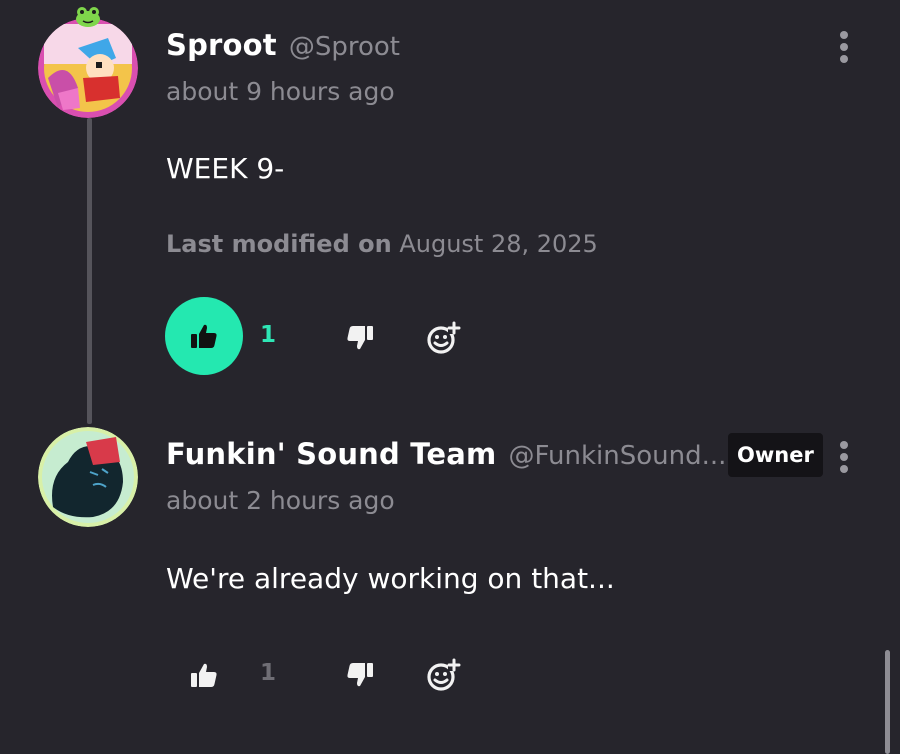 The image size is (900, 754). Describe the element at coordinates (775, 455) in the screenshot. I see `owner-badge: Owner` at that location.